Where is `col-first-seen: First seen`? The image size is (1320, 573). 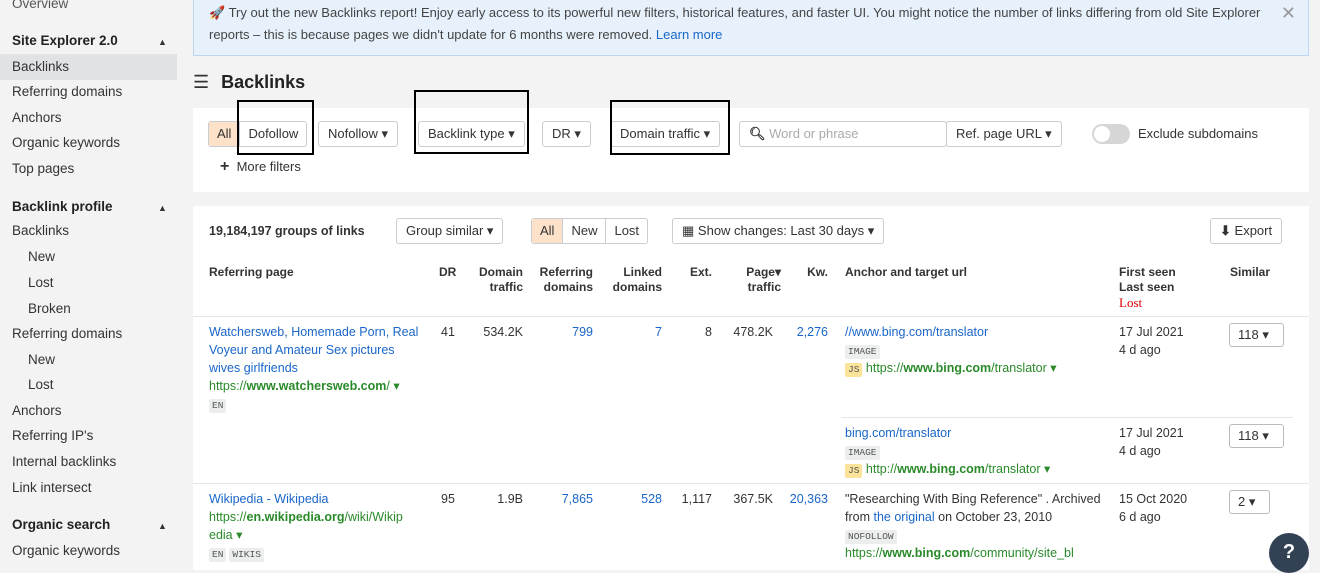
col-first-seen: First seen is located at coordinates (1147, 272).